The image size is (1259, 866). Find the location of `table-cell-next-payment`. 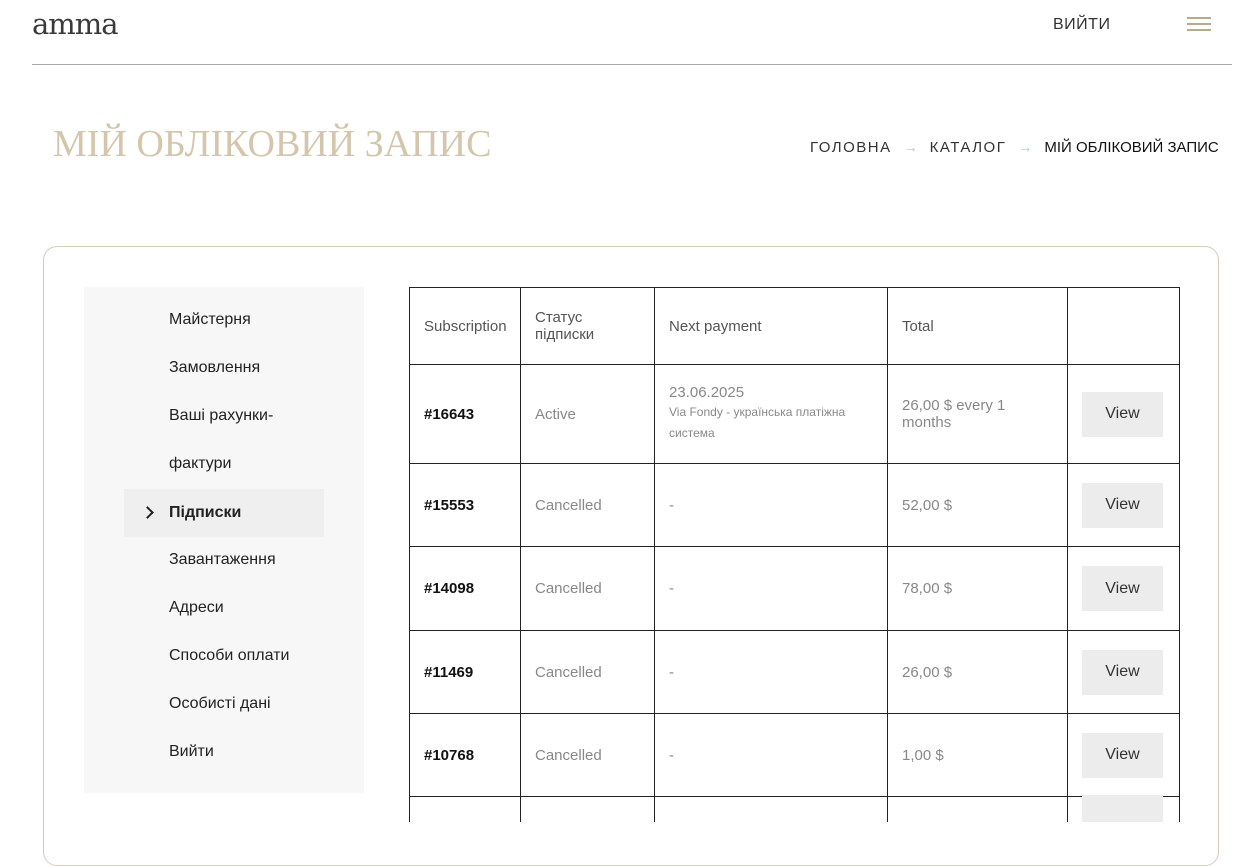

table-cell-next-payment is located at coordinates (771, 809).